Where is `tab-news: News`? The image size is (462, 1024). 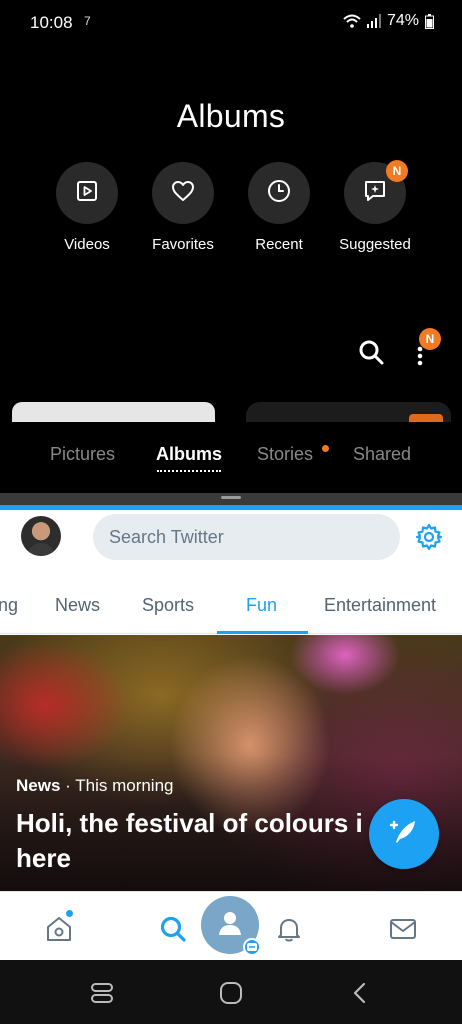 tab-news: News is located at coordinates (77, 605).